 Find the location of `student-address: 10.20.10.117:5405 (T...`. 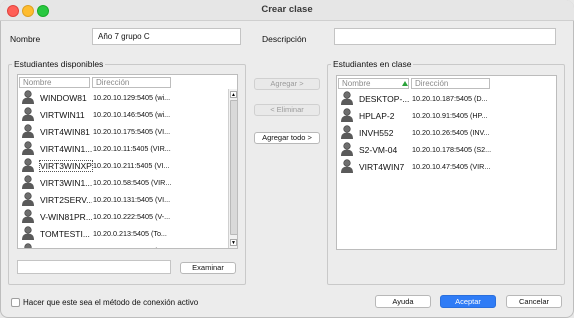

student-address: 10.20.10.117:5405 (T... is located at coordinates (160, 247).